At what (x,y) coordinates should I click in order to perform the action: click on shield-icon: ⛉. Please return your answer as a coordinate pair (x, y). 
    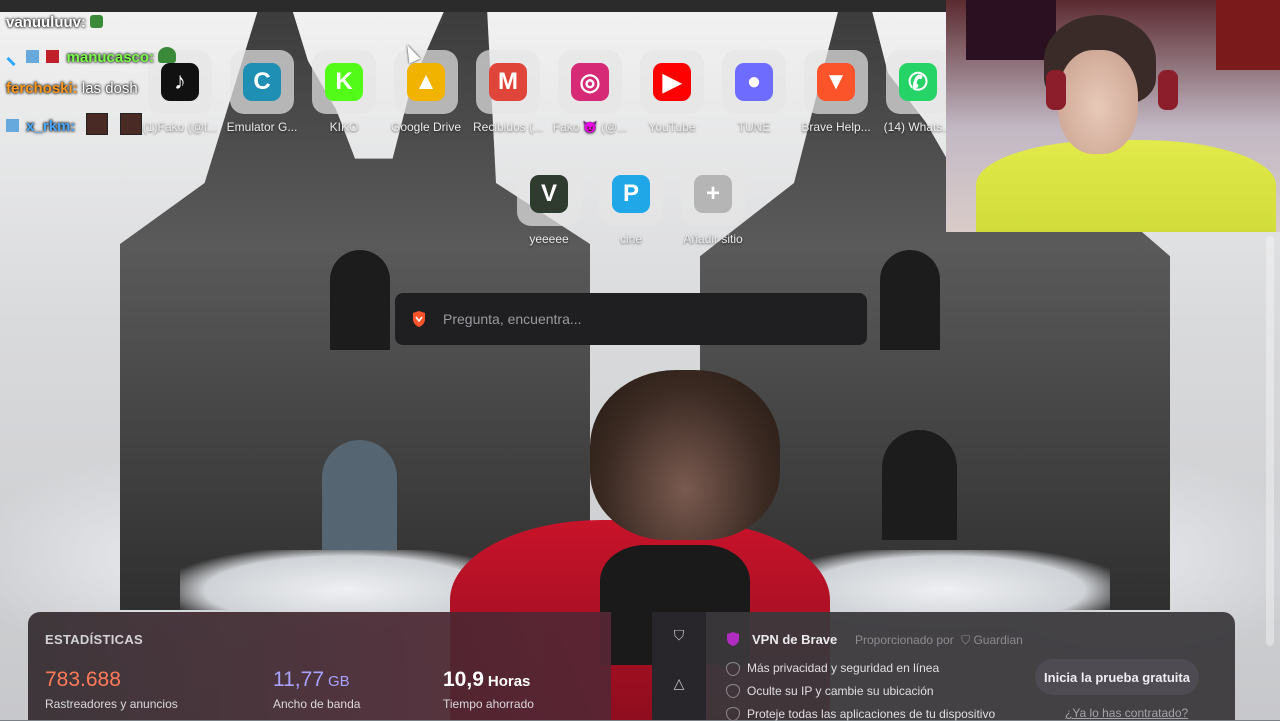
    Looking at the image, I should click on (679, 635).